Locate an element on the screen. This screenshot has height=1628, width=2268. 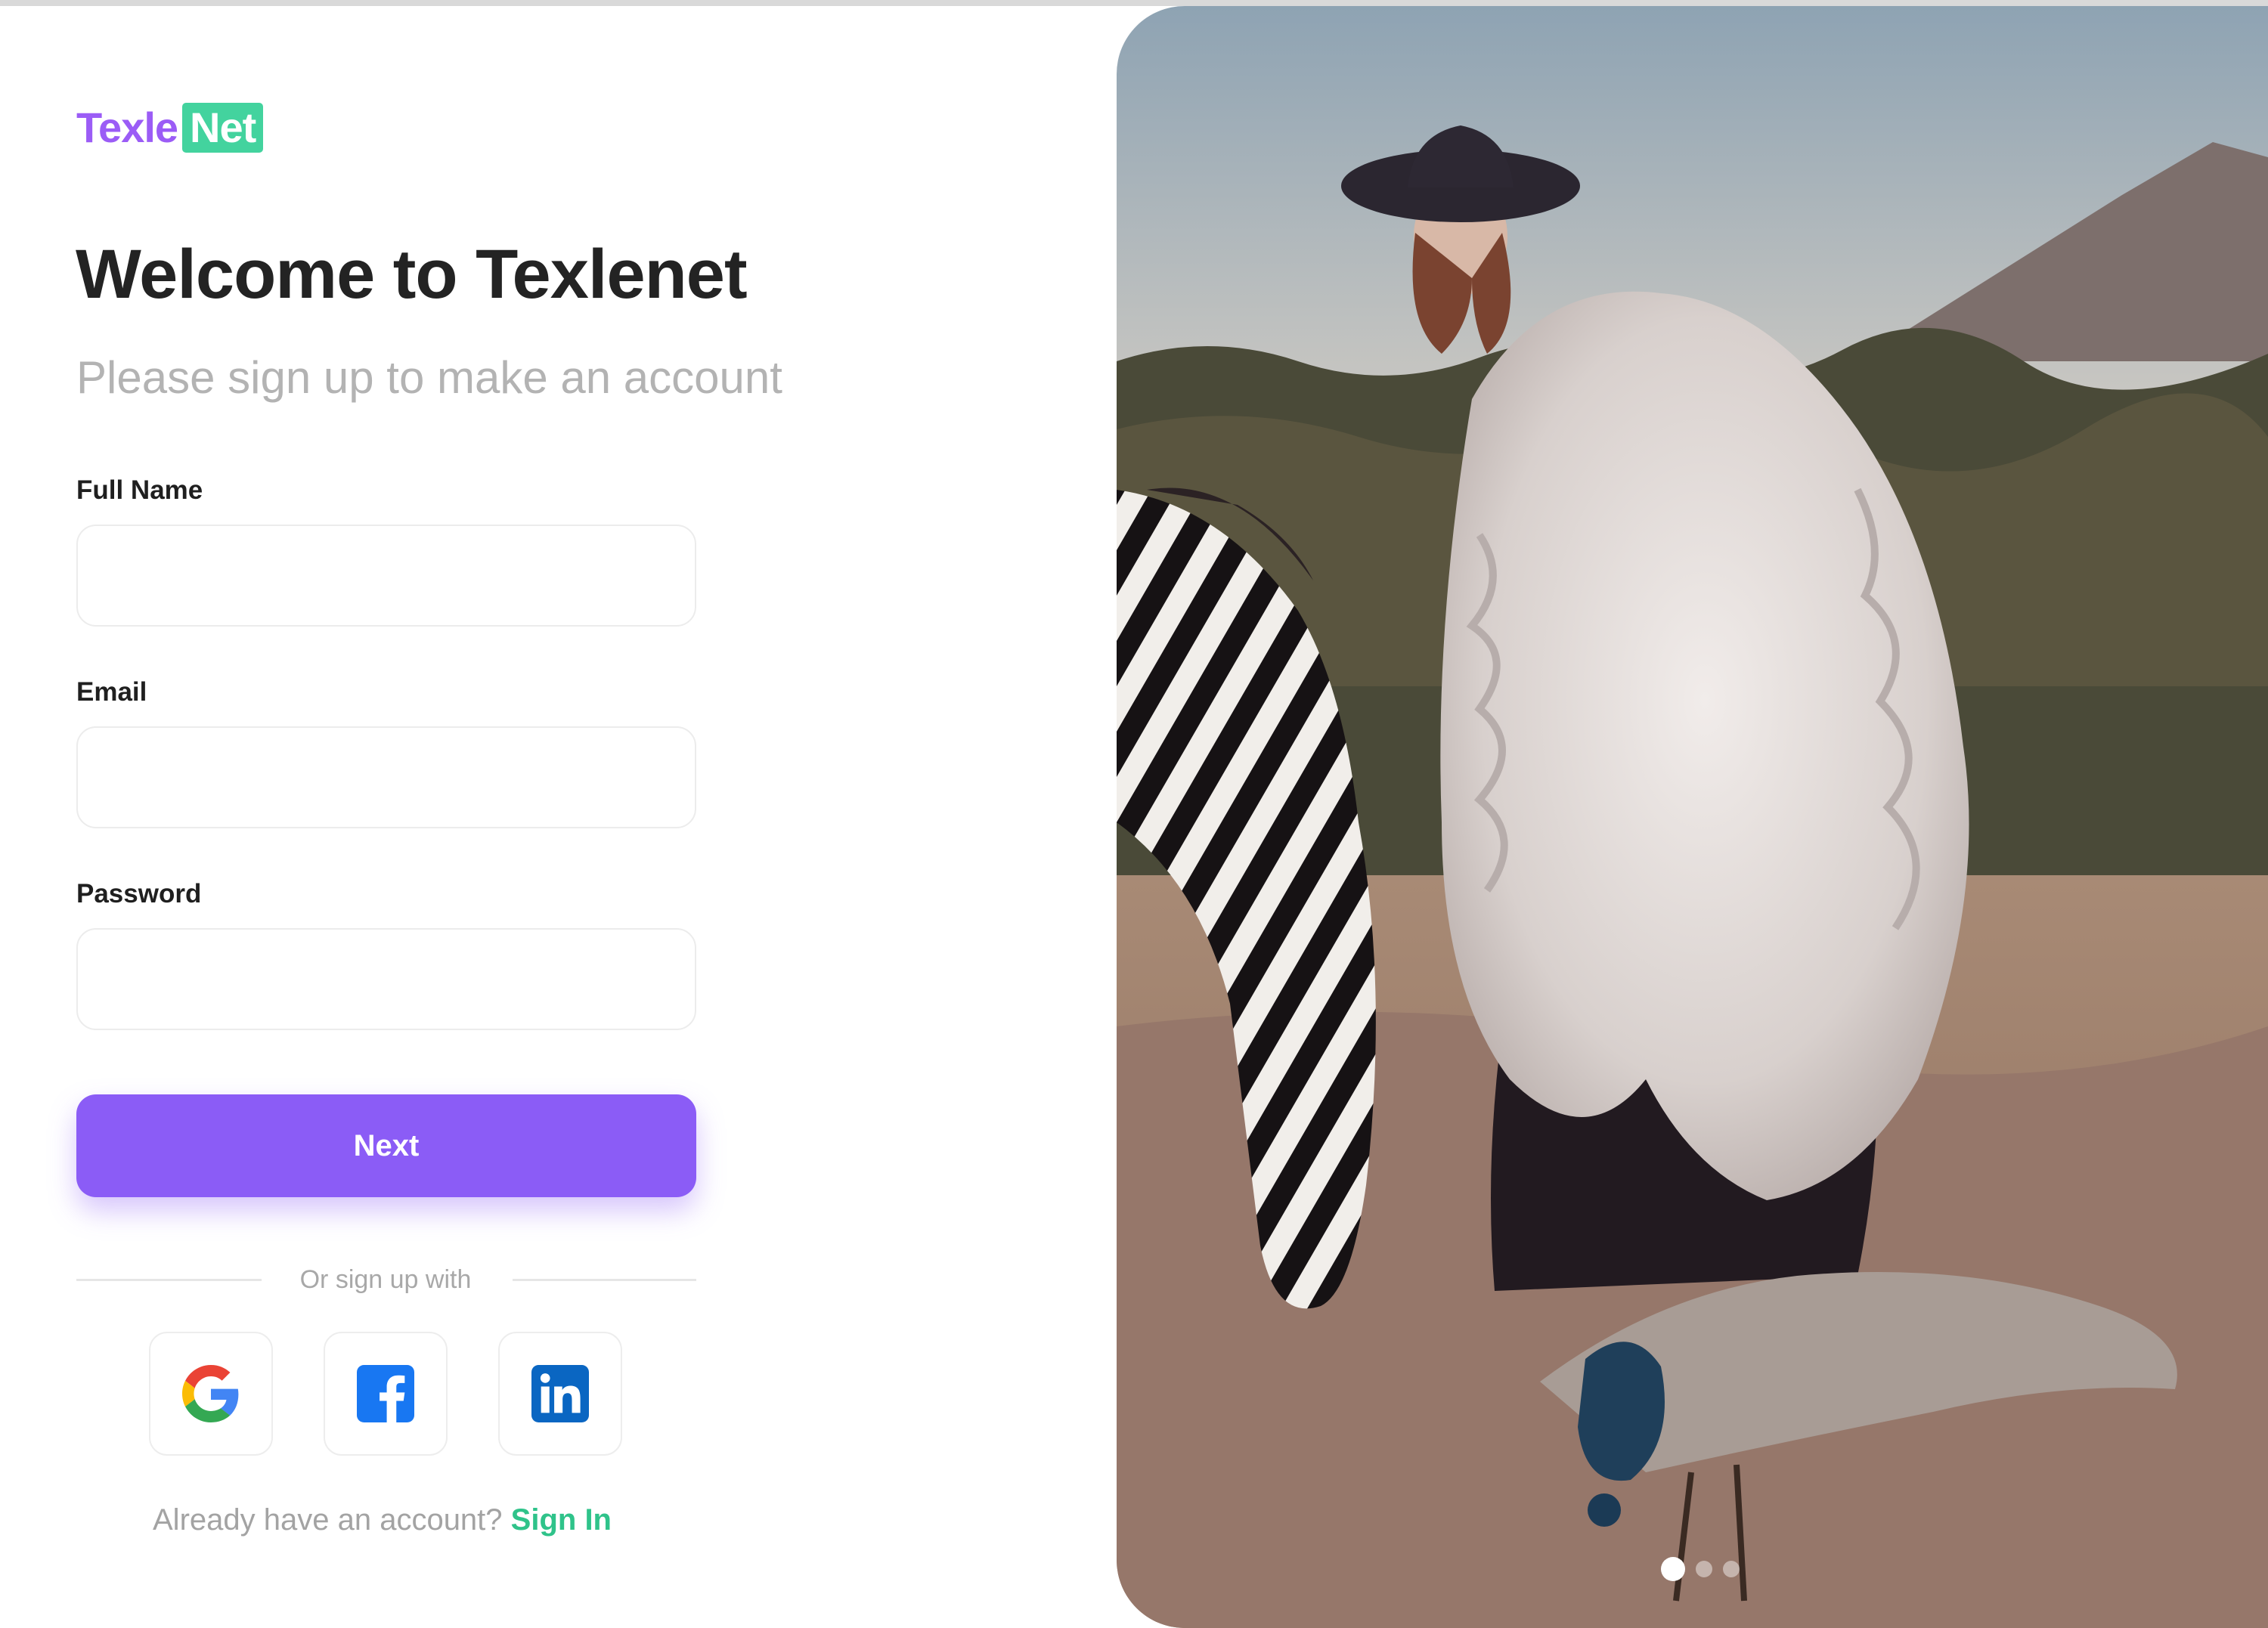
carousel-indicators is located at coordinates (1700, 1569).